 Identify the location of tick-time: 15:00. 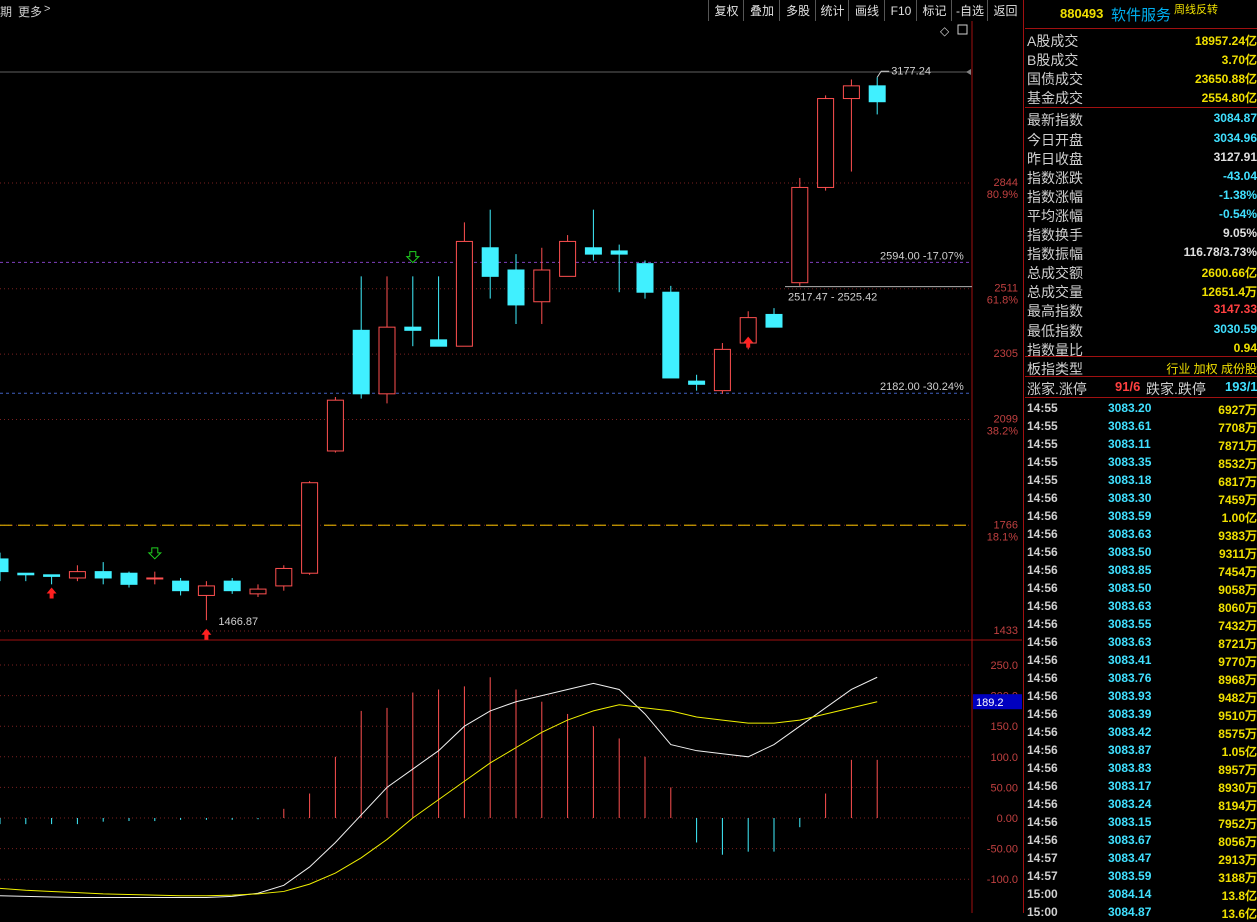
(1042, 894).